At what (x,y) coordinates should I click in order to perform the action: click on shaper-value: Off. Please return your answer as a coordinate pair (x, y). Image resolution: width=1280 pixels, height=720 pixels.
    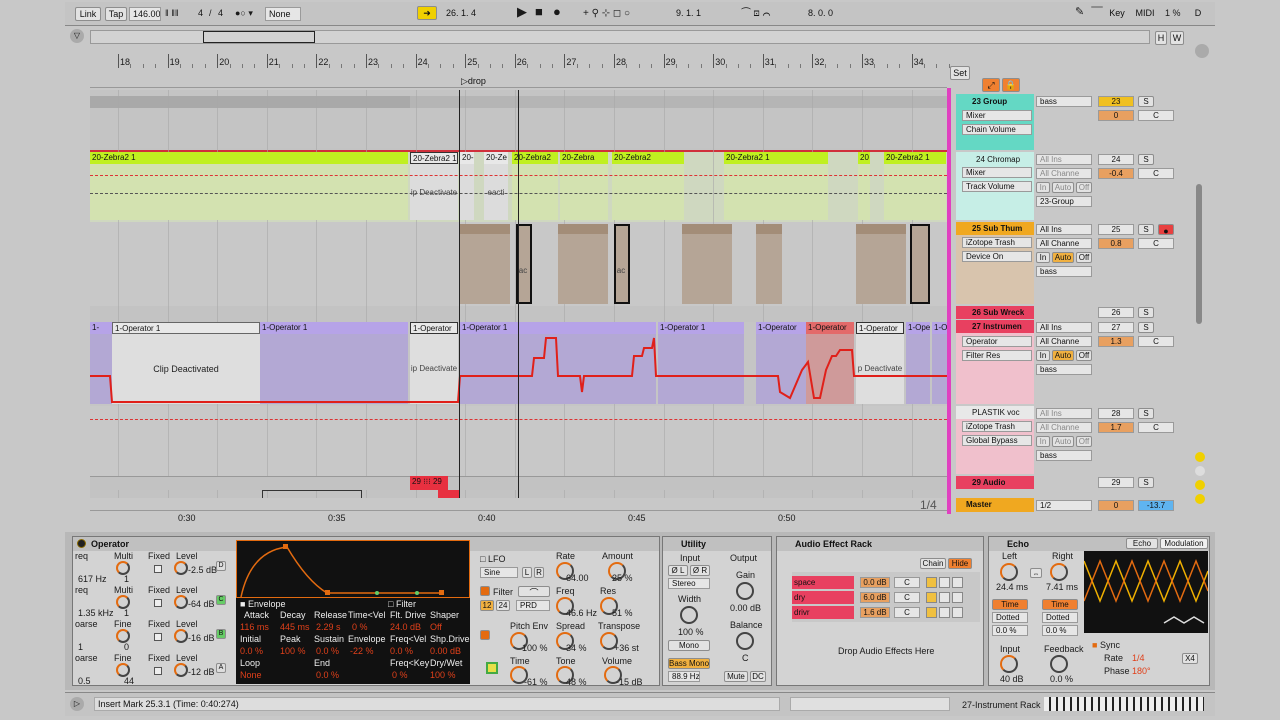
    Looking at the image, I should click on (436, 627).